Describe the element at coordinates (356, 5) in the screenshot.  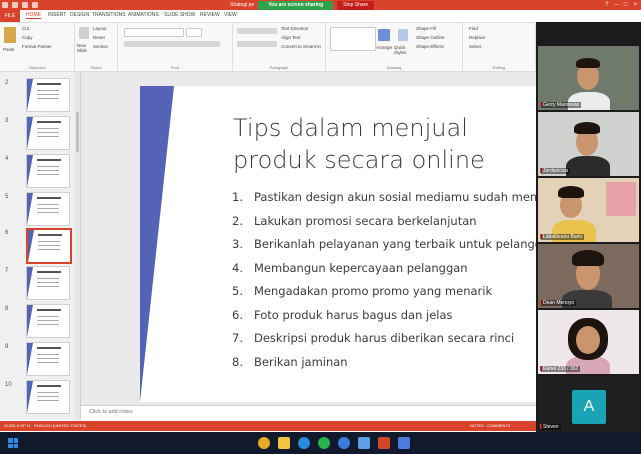
I see `stop-share-button: Stop Share` at that location.